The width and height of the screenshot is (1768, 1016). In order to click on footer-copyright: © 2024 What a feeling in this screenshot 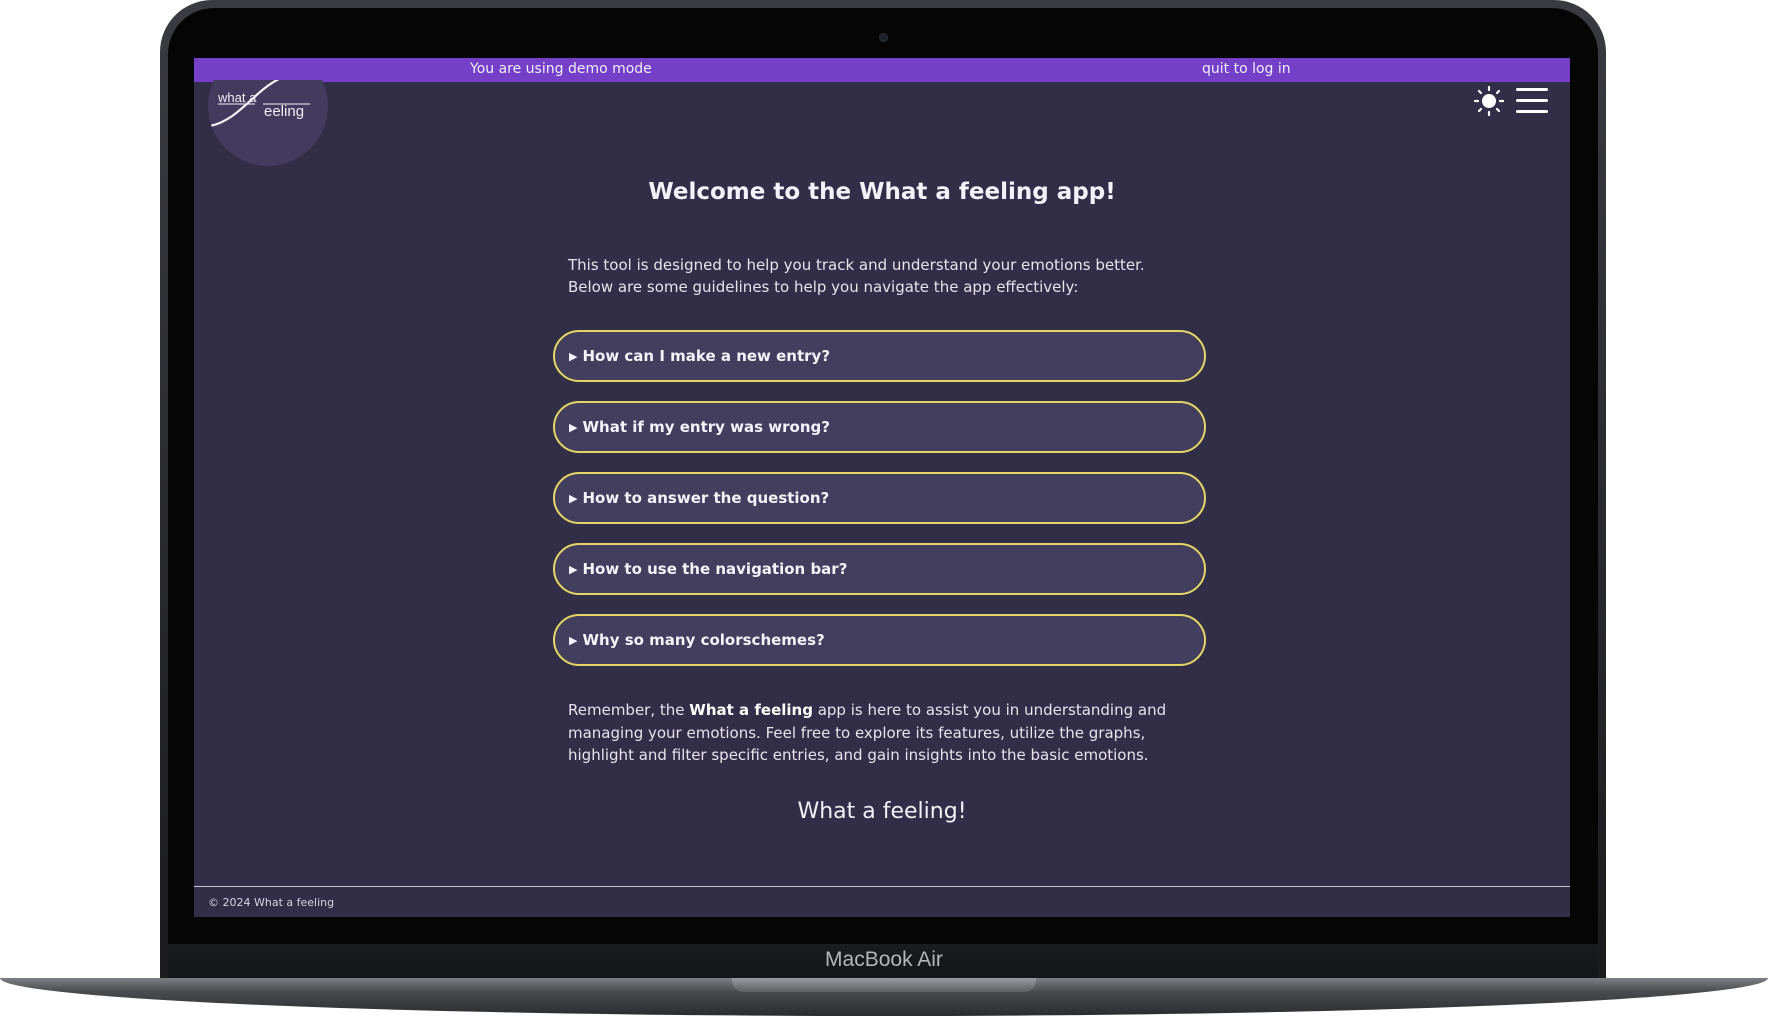, I will do `click(271, 902)`.